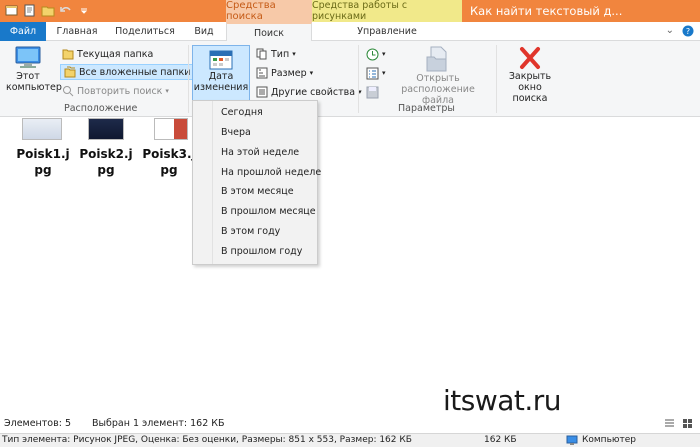 Image resolution: width=700 pixels, height=447 pixels. I want to click on current-folder-button: Текущая папка, so click(107, 54).